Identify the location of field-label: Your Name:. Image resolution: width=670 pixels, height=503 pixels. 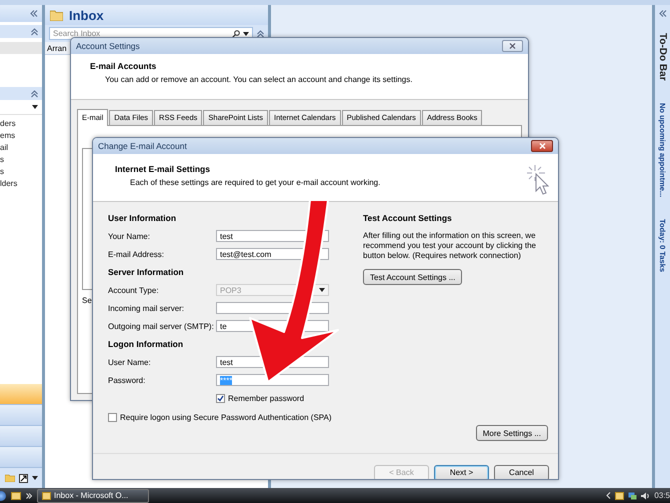
(129, 236).